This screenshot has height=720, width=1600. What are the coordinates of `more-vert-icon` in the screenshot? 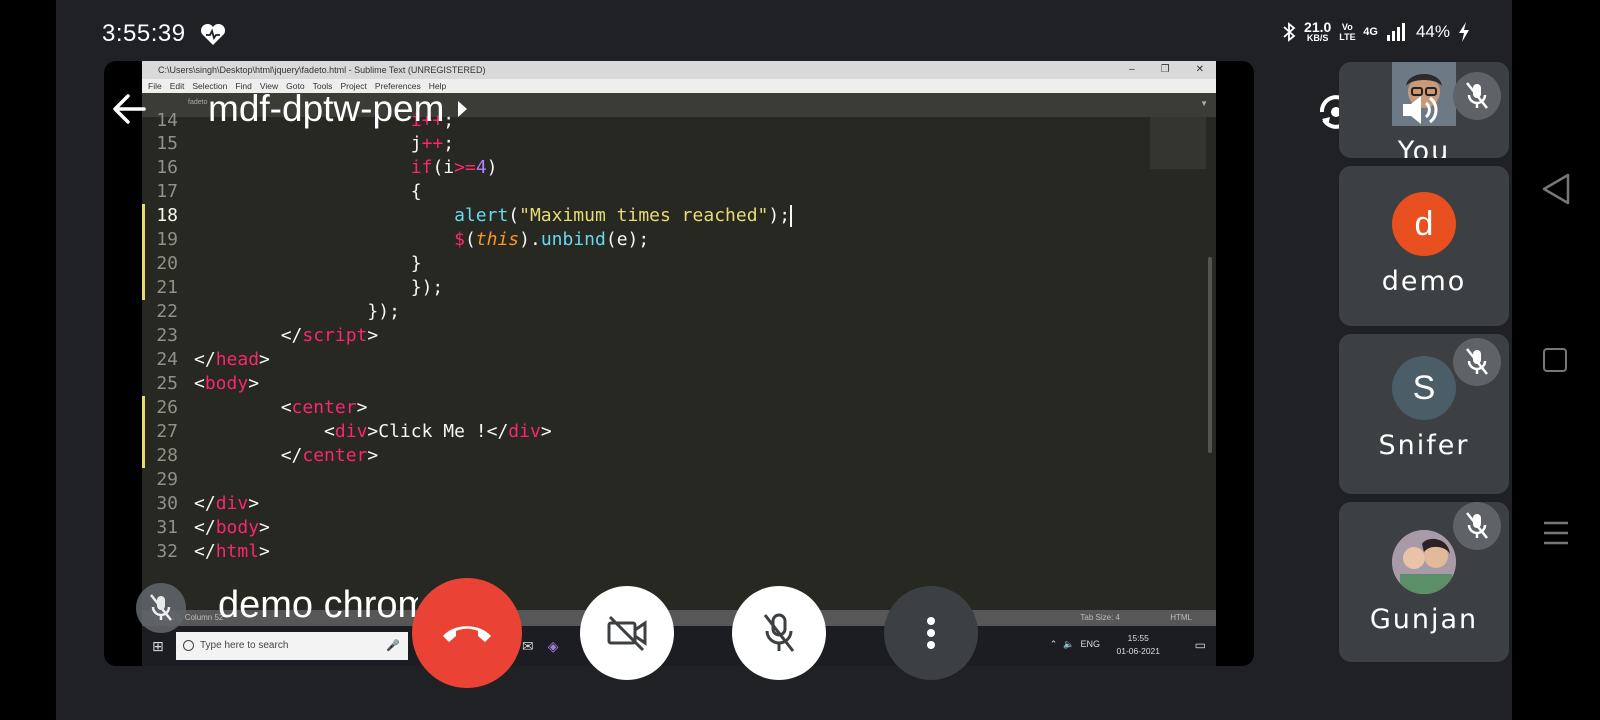 It's located at (931, 633).